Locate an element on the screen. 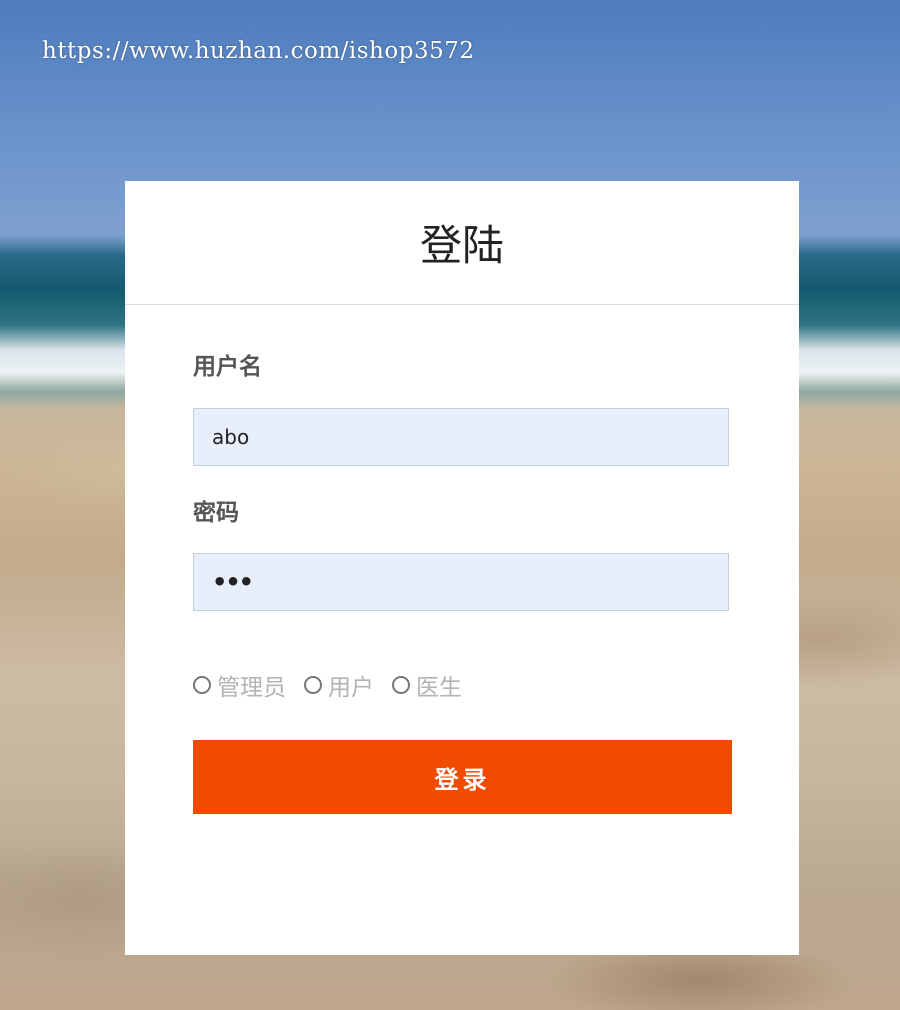 The width and height of the screenshot is (900, 1010). role-option-admin: 管理员 is located at coordinates (239, 685).